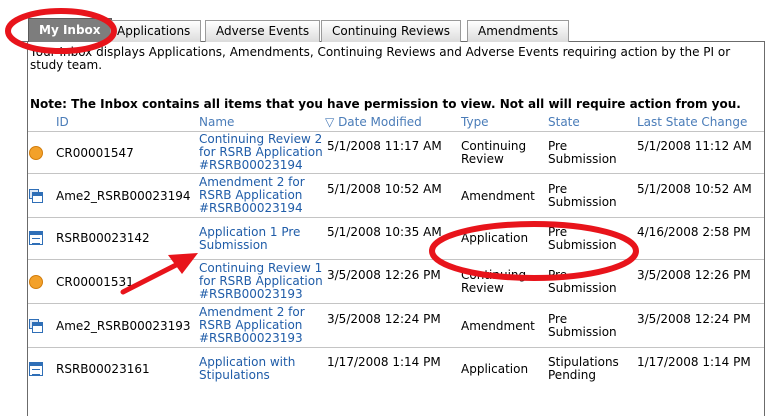  I want to click on column-header-last-state-change: Last State Change, so click(692, 122).